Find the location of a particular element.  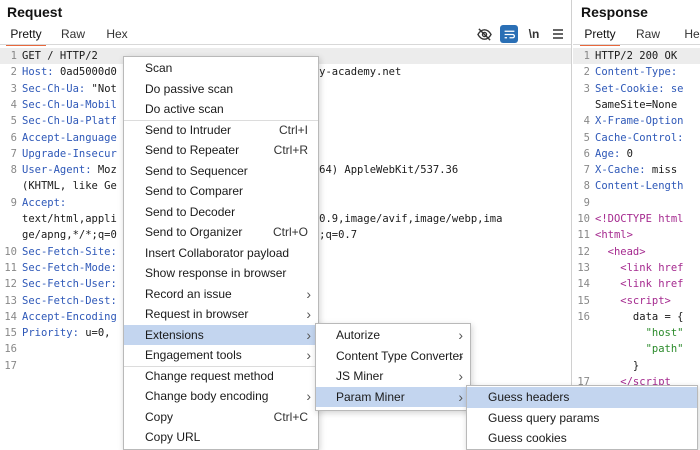

menu-item-shortcut: Ctrl+O is located at coordinates (290, 232).